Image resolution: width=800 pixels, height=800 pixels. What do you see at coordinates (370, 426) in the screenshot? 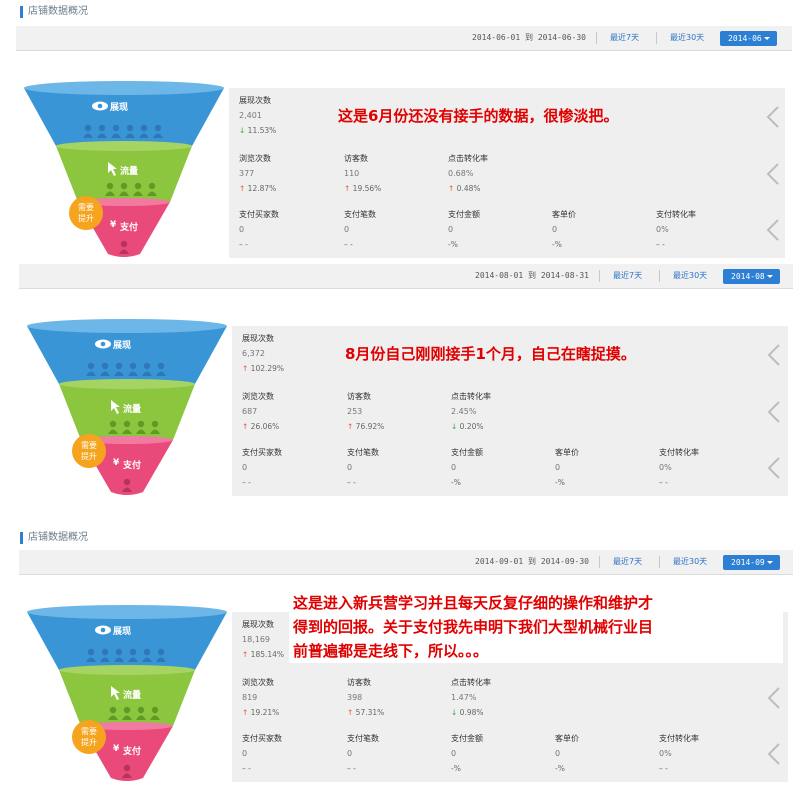
I see `metric-change-value: 76.92%` at bounding box center [370, 426].